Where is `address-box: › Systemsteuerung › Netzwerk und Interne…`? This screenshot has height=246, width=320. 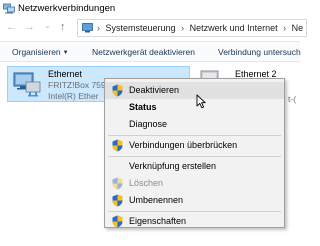 address-box: › Systemsteuerung › Netzwerk und Interne… is located at coordinates (192, 28).